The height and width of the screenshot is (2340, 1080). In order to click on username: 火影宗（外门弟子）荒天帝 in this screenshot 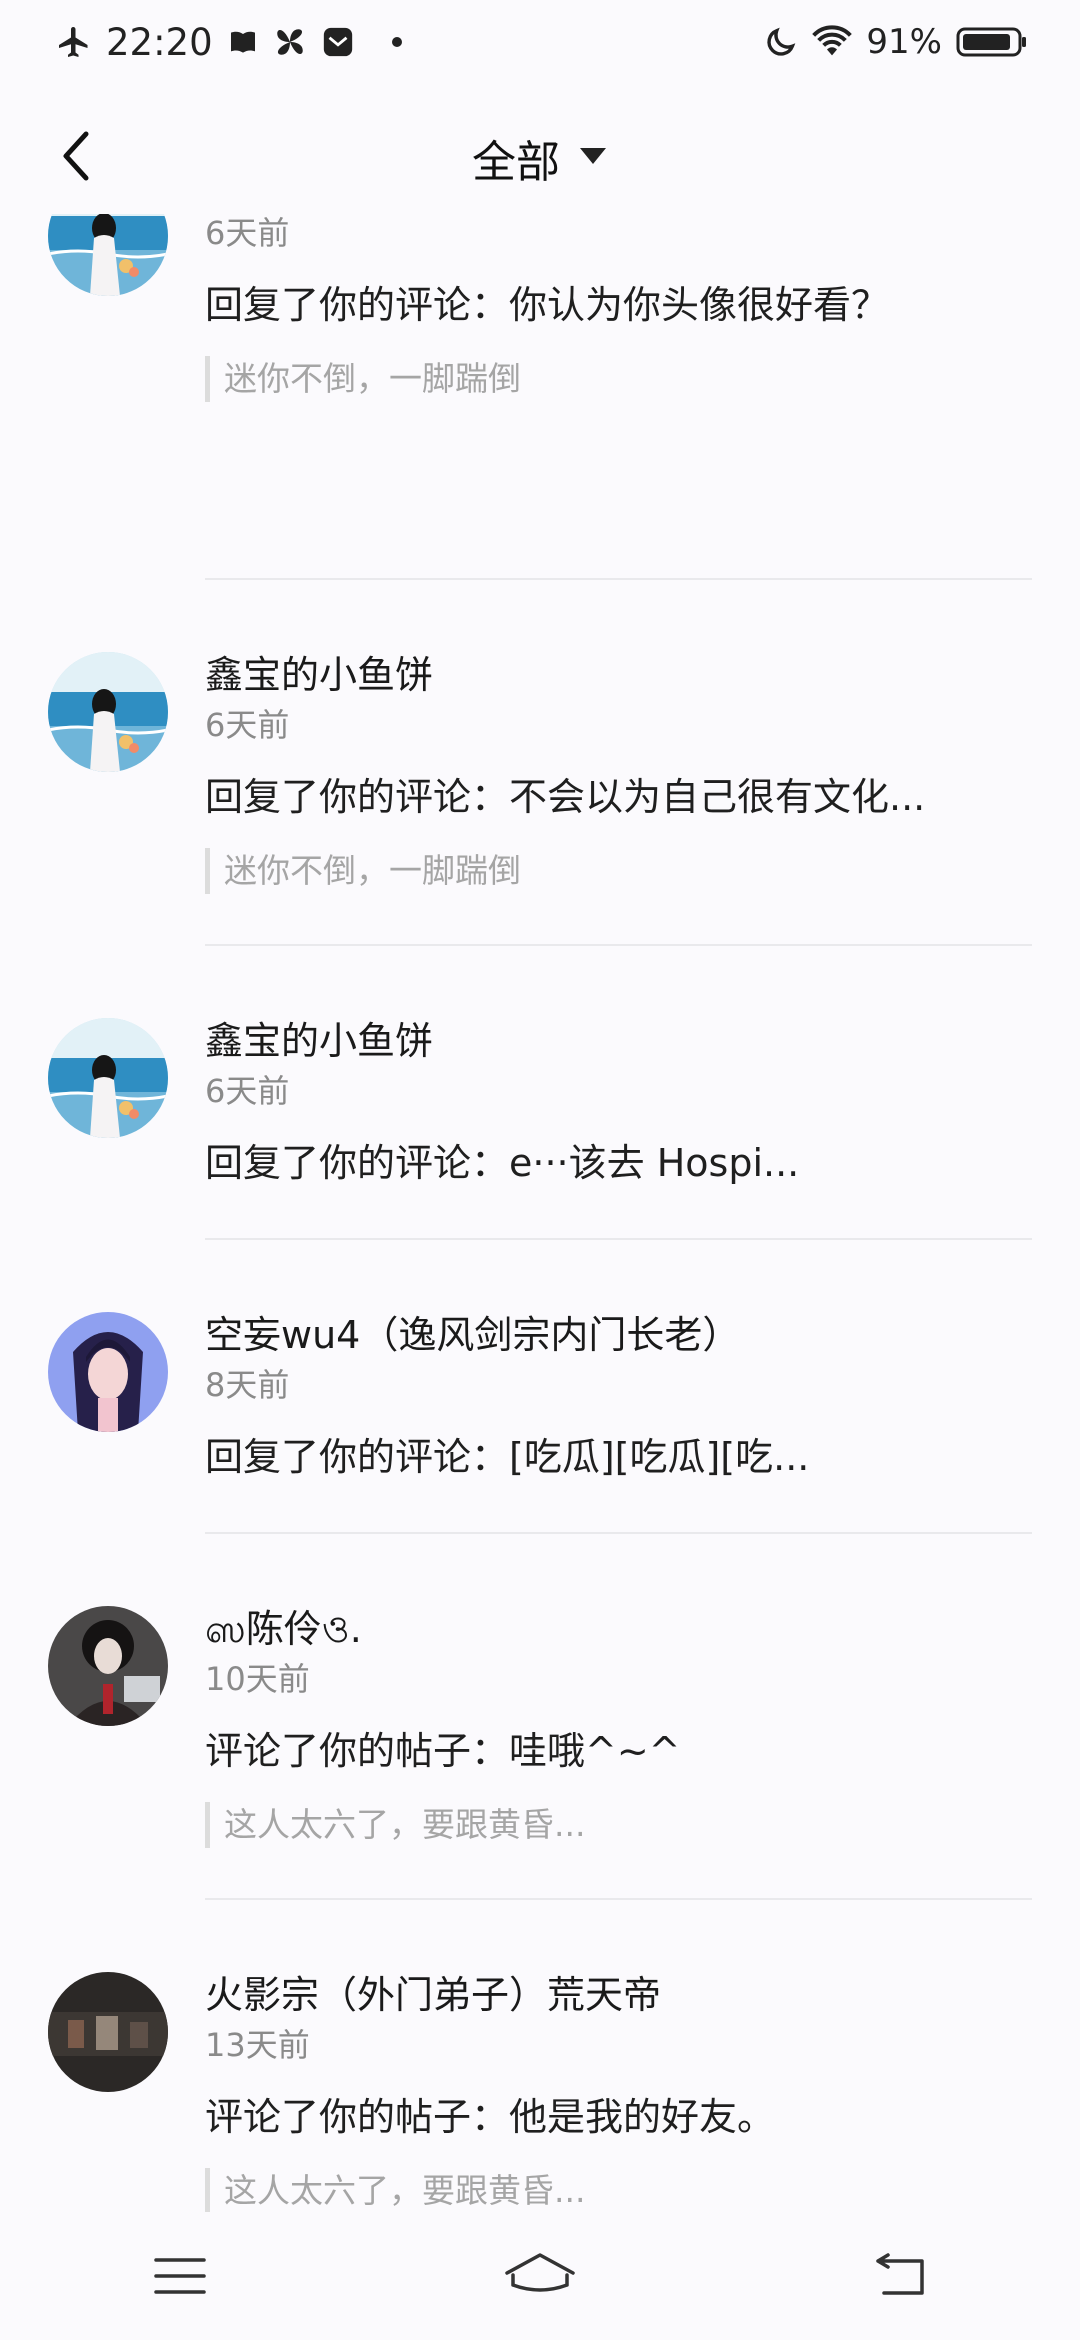, I will do `click(618, 1995)`.